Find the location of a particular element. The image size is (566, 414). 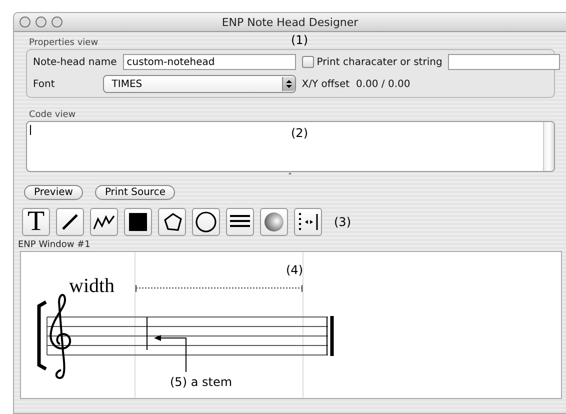

checkbox-label: Print characater or string is located at coordinates (379, 62).